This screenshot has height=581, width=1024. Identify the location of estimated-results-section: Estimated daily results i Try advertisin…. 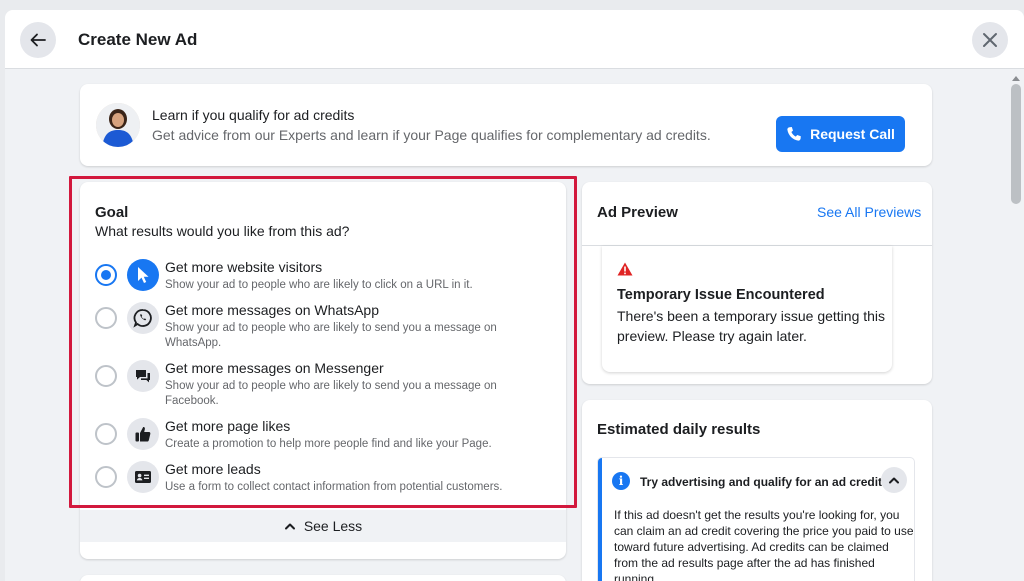
(757, 490).